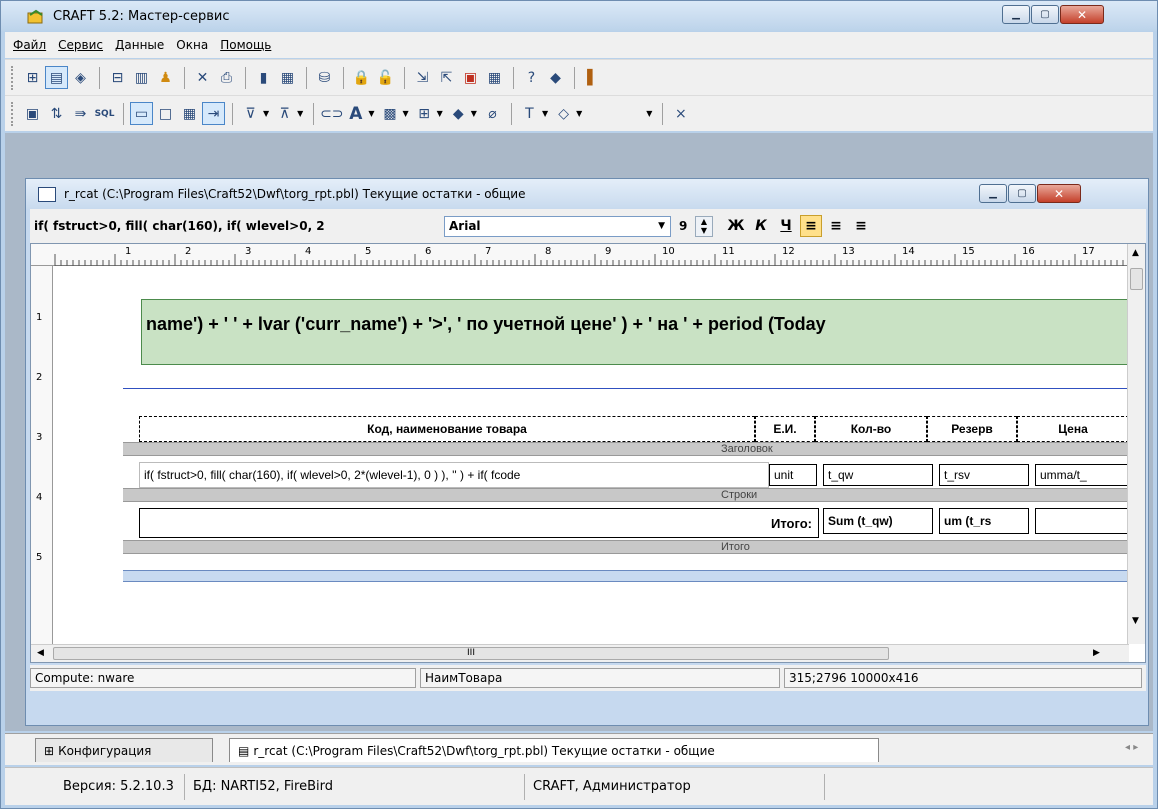 This screenshot has height=809, width=1158. I want to click on horizontal-scrollbar: ◀ III ▶, so click(580, 653).